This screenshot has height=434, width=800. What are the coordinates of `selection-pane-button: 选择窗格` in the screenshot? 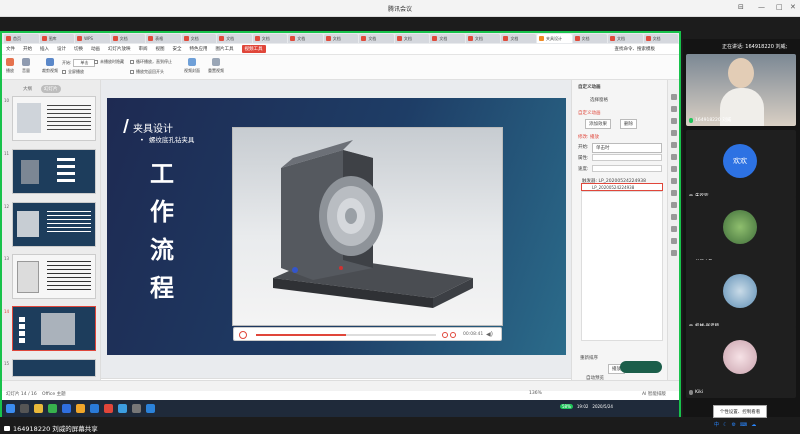 It's located at (599, 100).